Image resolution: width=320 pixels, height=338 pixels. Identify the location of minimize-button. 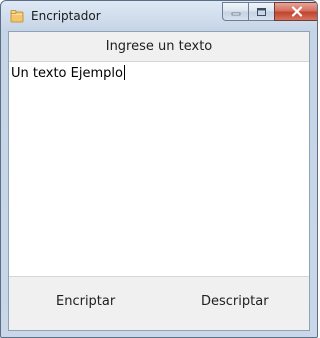
(235, 11).